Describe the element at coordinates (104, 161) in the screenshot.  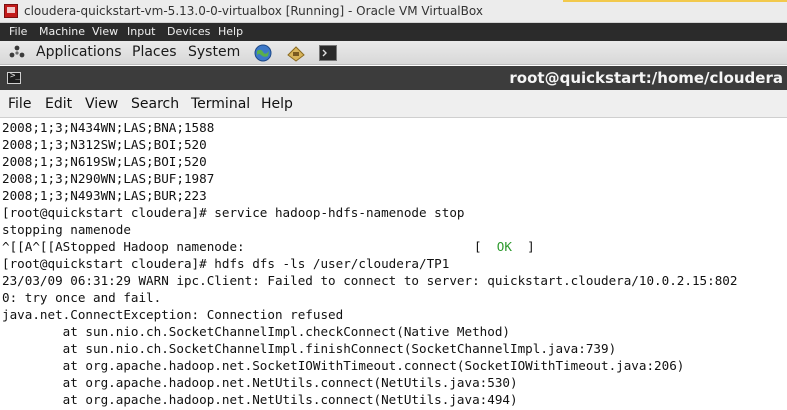
I see `terminal-line: 2008;1;3;N619SW;LAS;BOI;520` at that location.